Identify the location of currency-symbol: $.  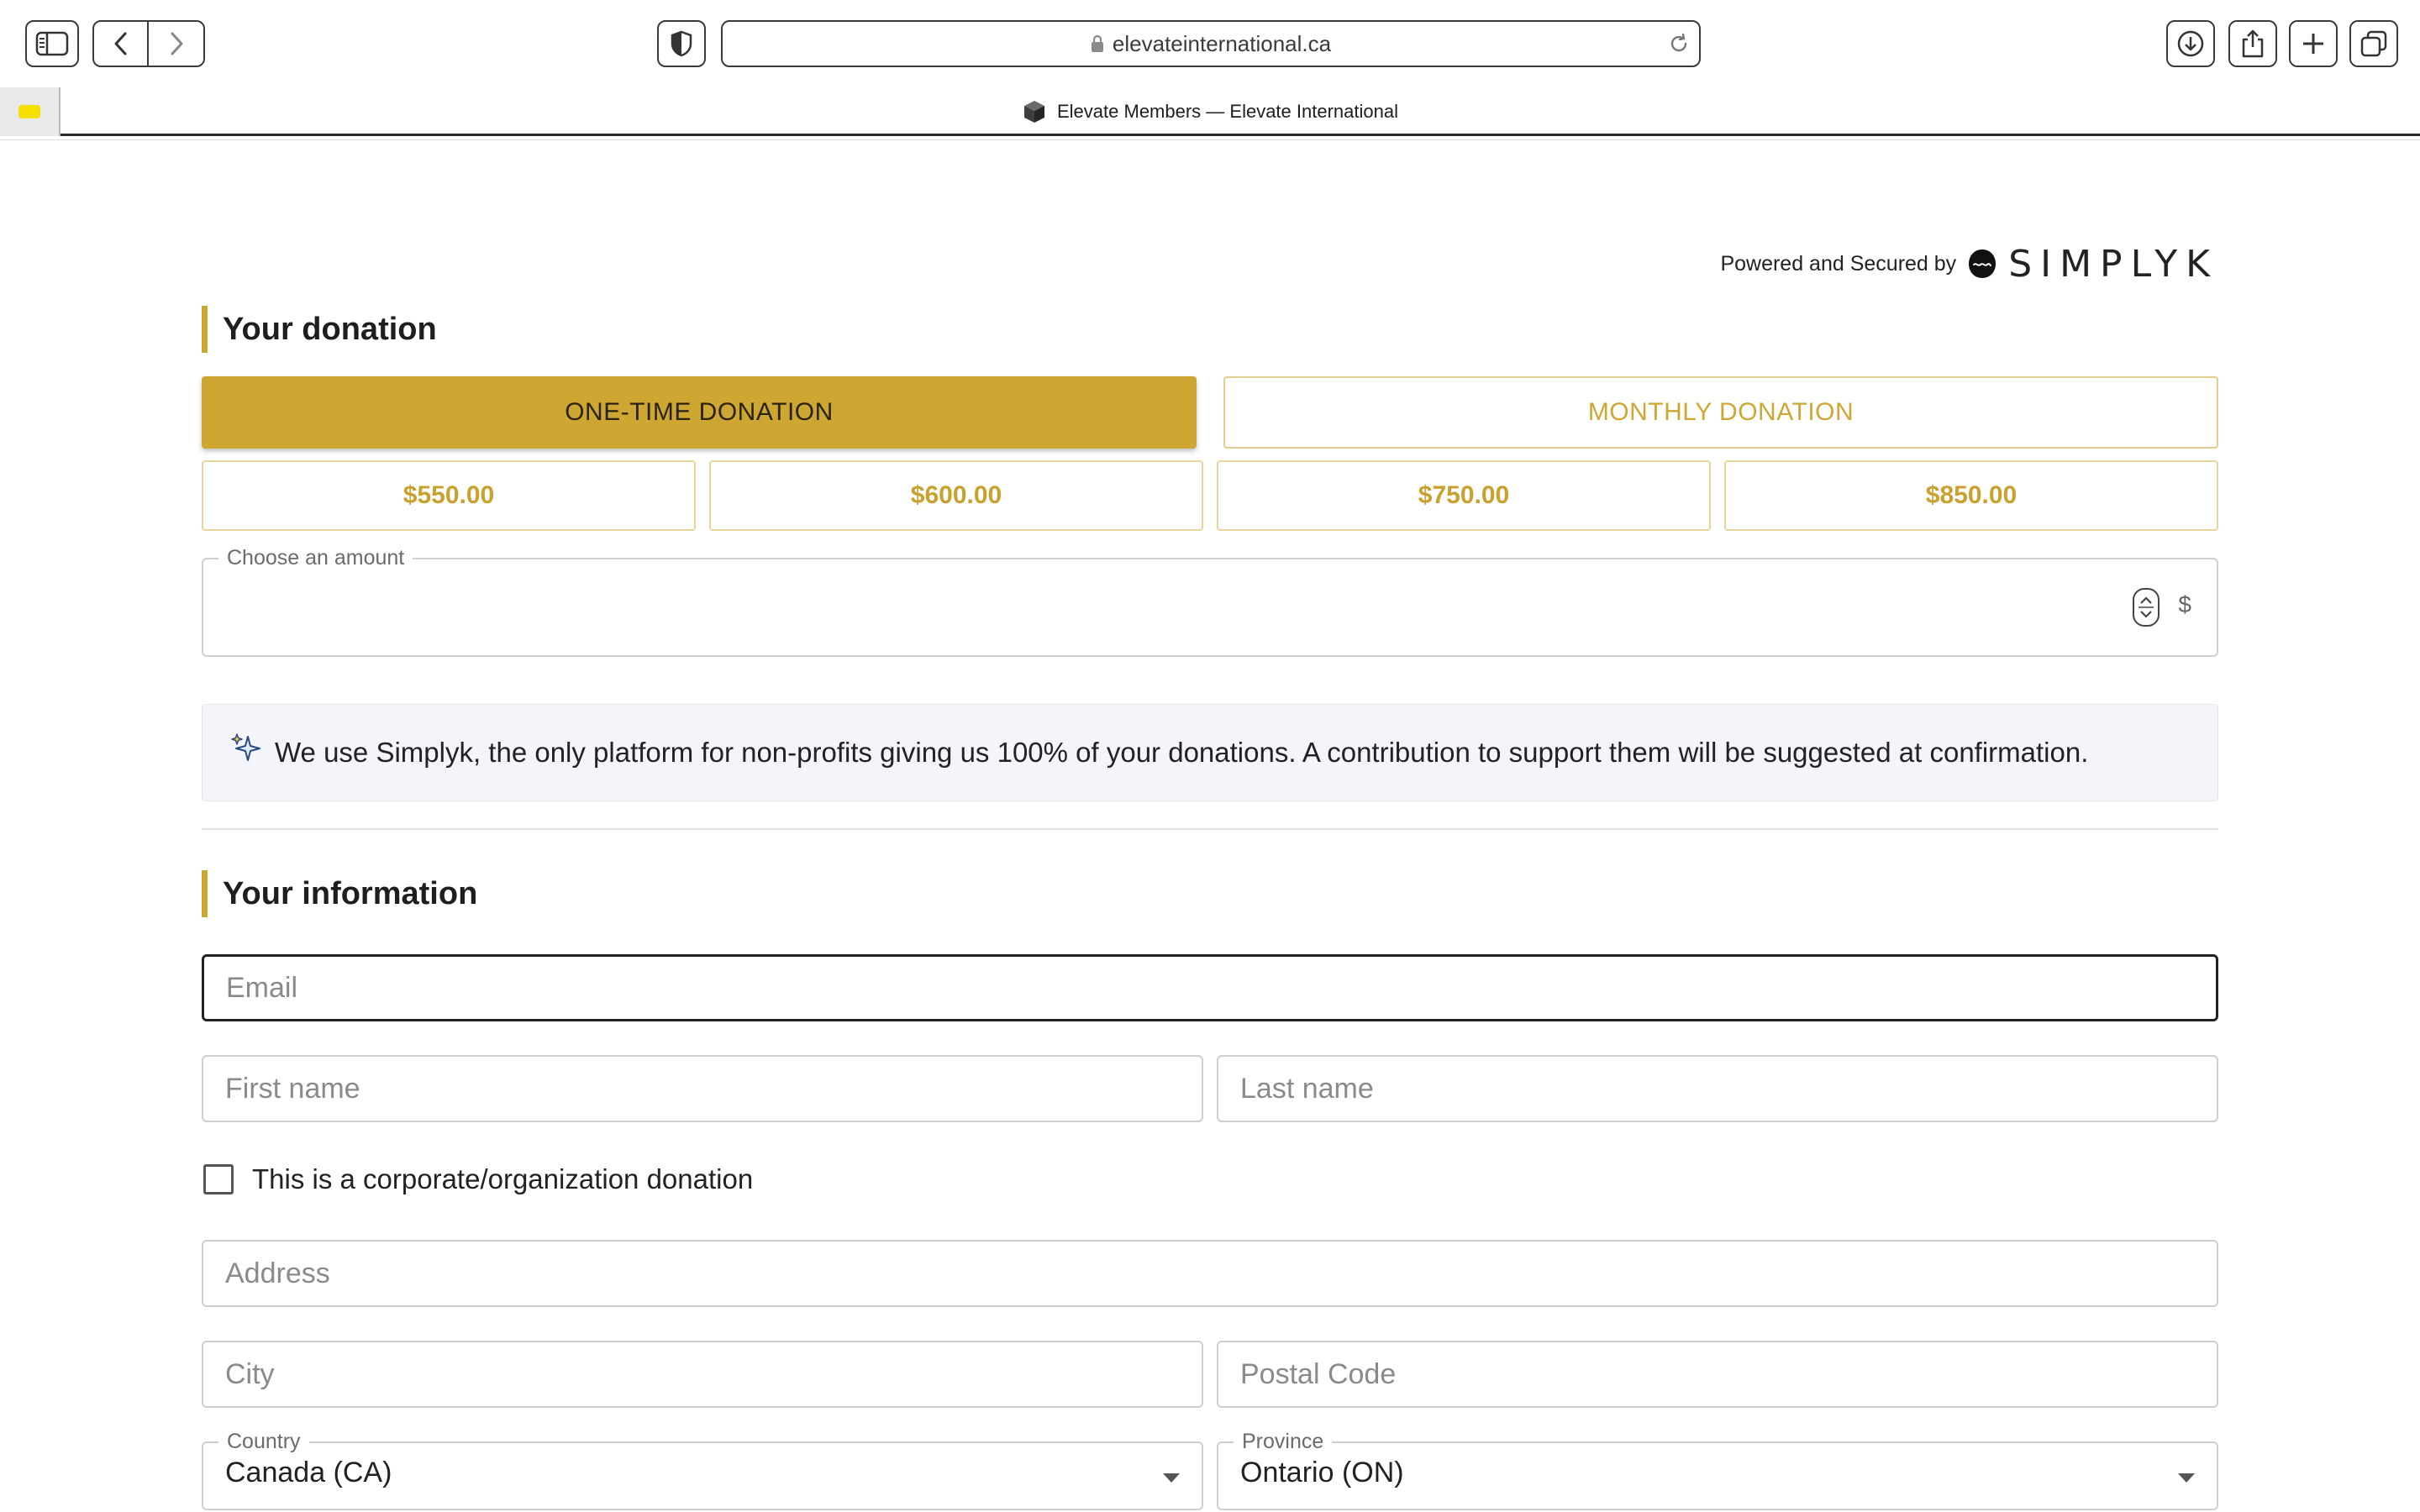
(2184, 604).